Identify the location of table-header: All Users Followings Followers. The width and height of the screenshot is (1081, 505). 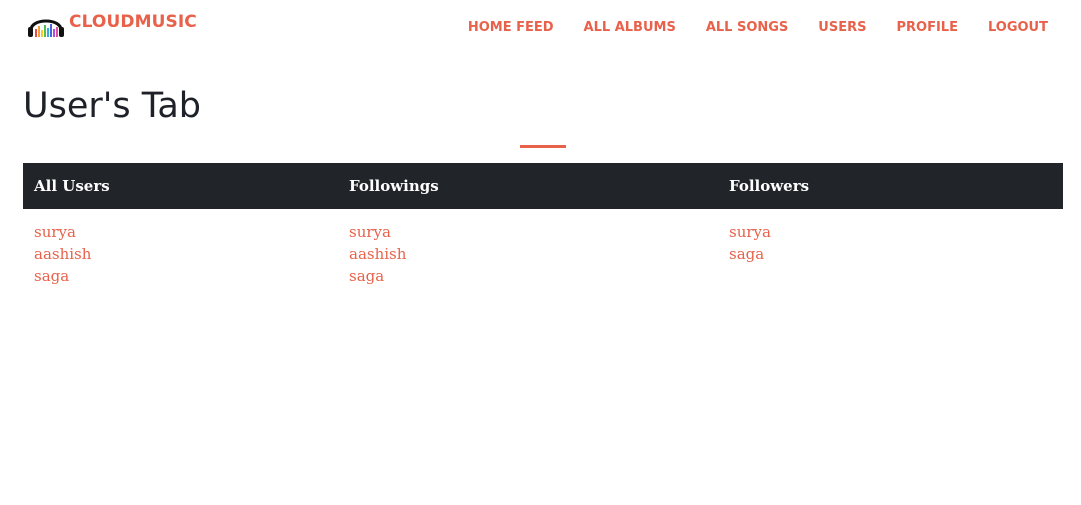
(543, 186).